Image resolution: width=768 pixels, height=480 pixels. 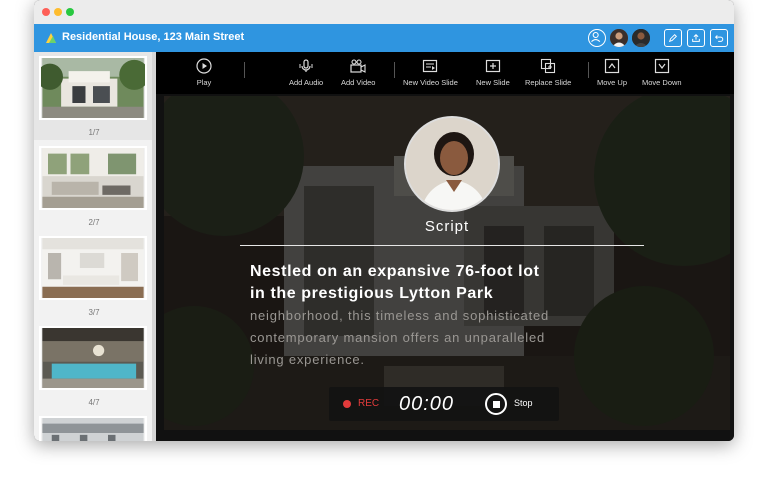 I want to click on script-divider, so click(x=442, y=245).